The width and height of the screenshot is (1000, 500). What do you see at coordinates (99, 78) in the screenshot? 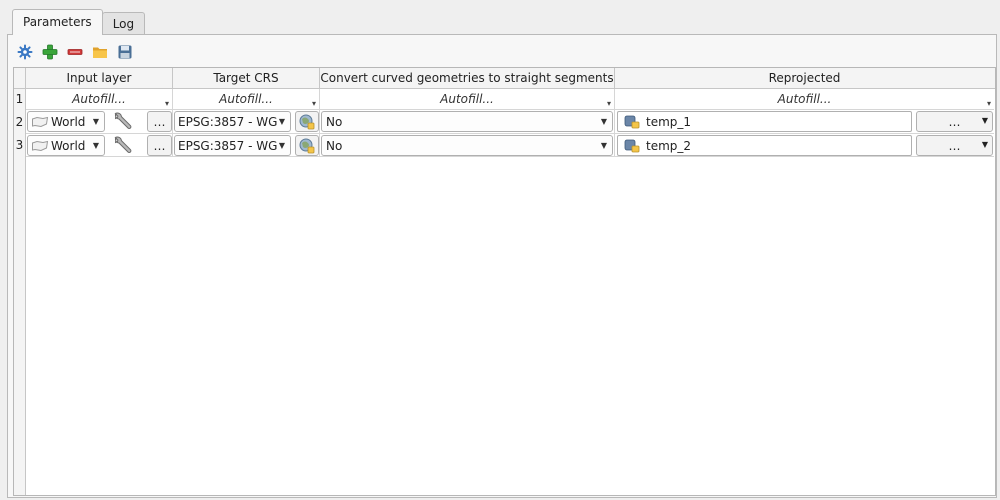
I see `column-header-input-layer: Input layer` at bounding box center [99, 78].